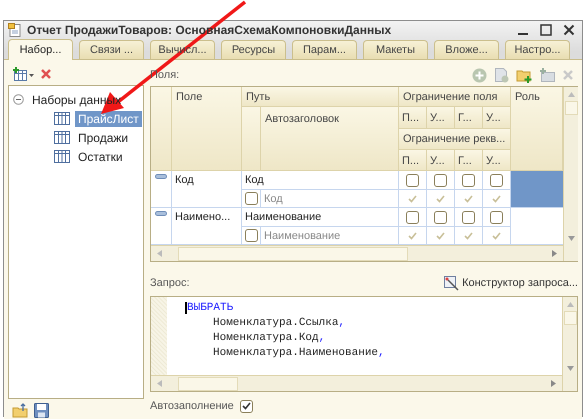 The image size is (585, 419). I want to click on tree-item: Продажи, so click(103, 138).